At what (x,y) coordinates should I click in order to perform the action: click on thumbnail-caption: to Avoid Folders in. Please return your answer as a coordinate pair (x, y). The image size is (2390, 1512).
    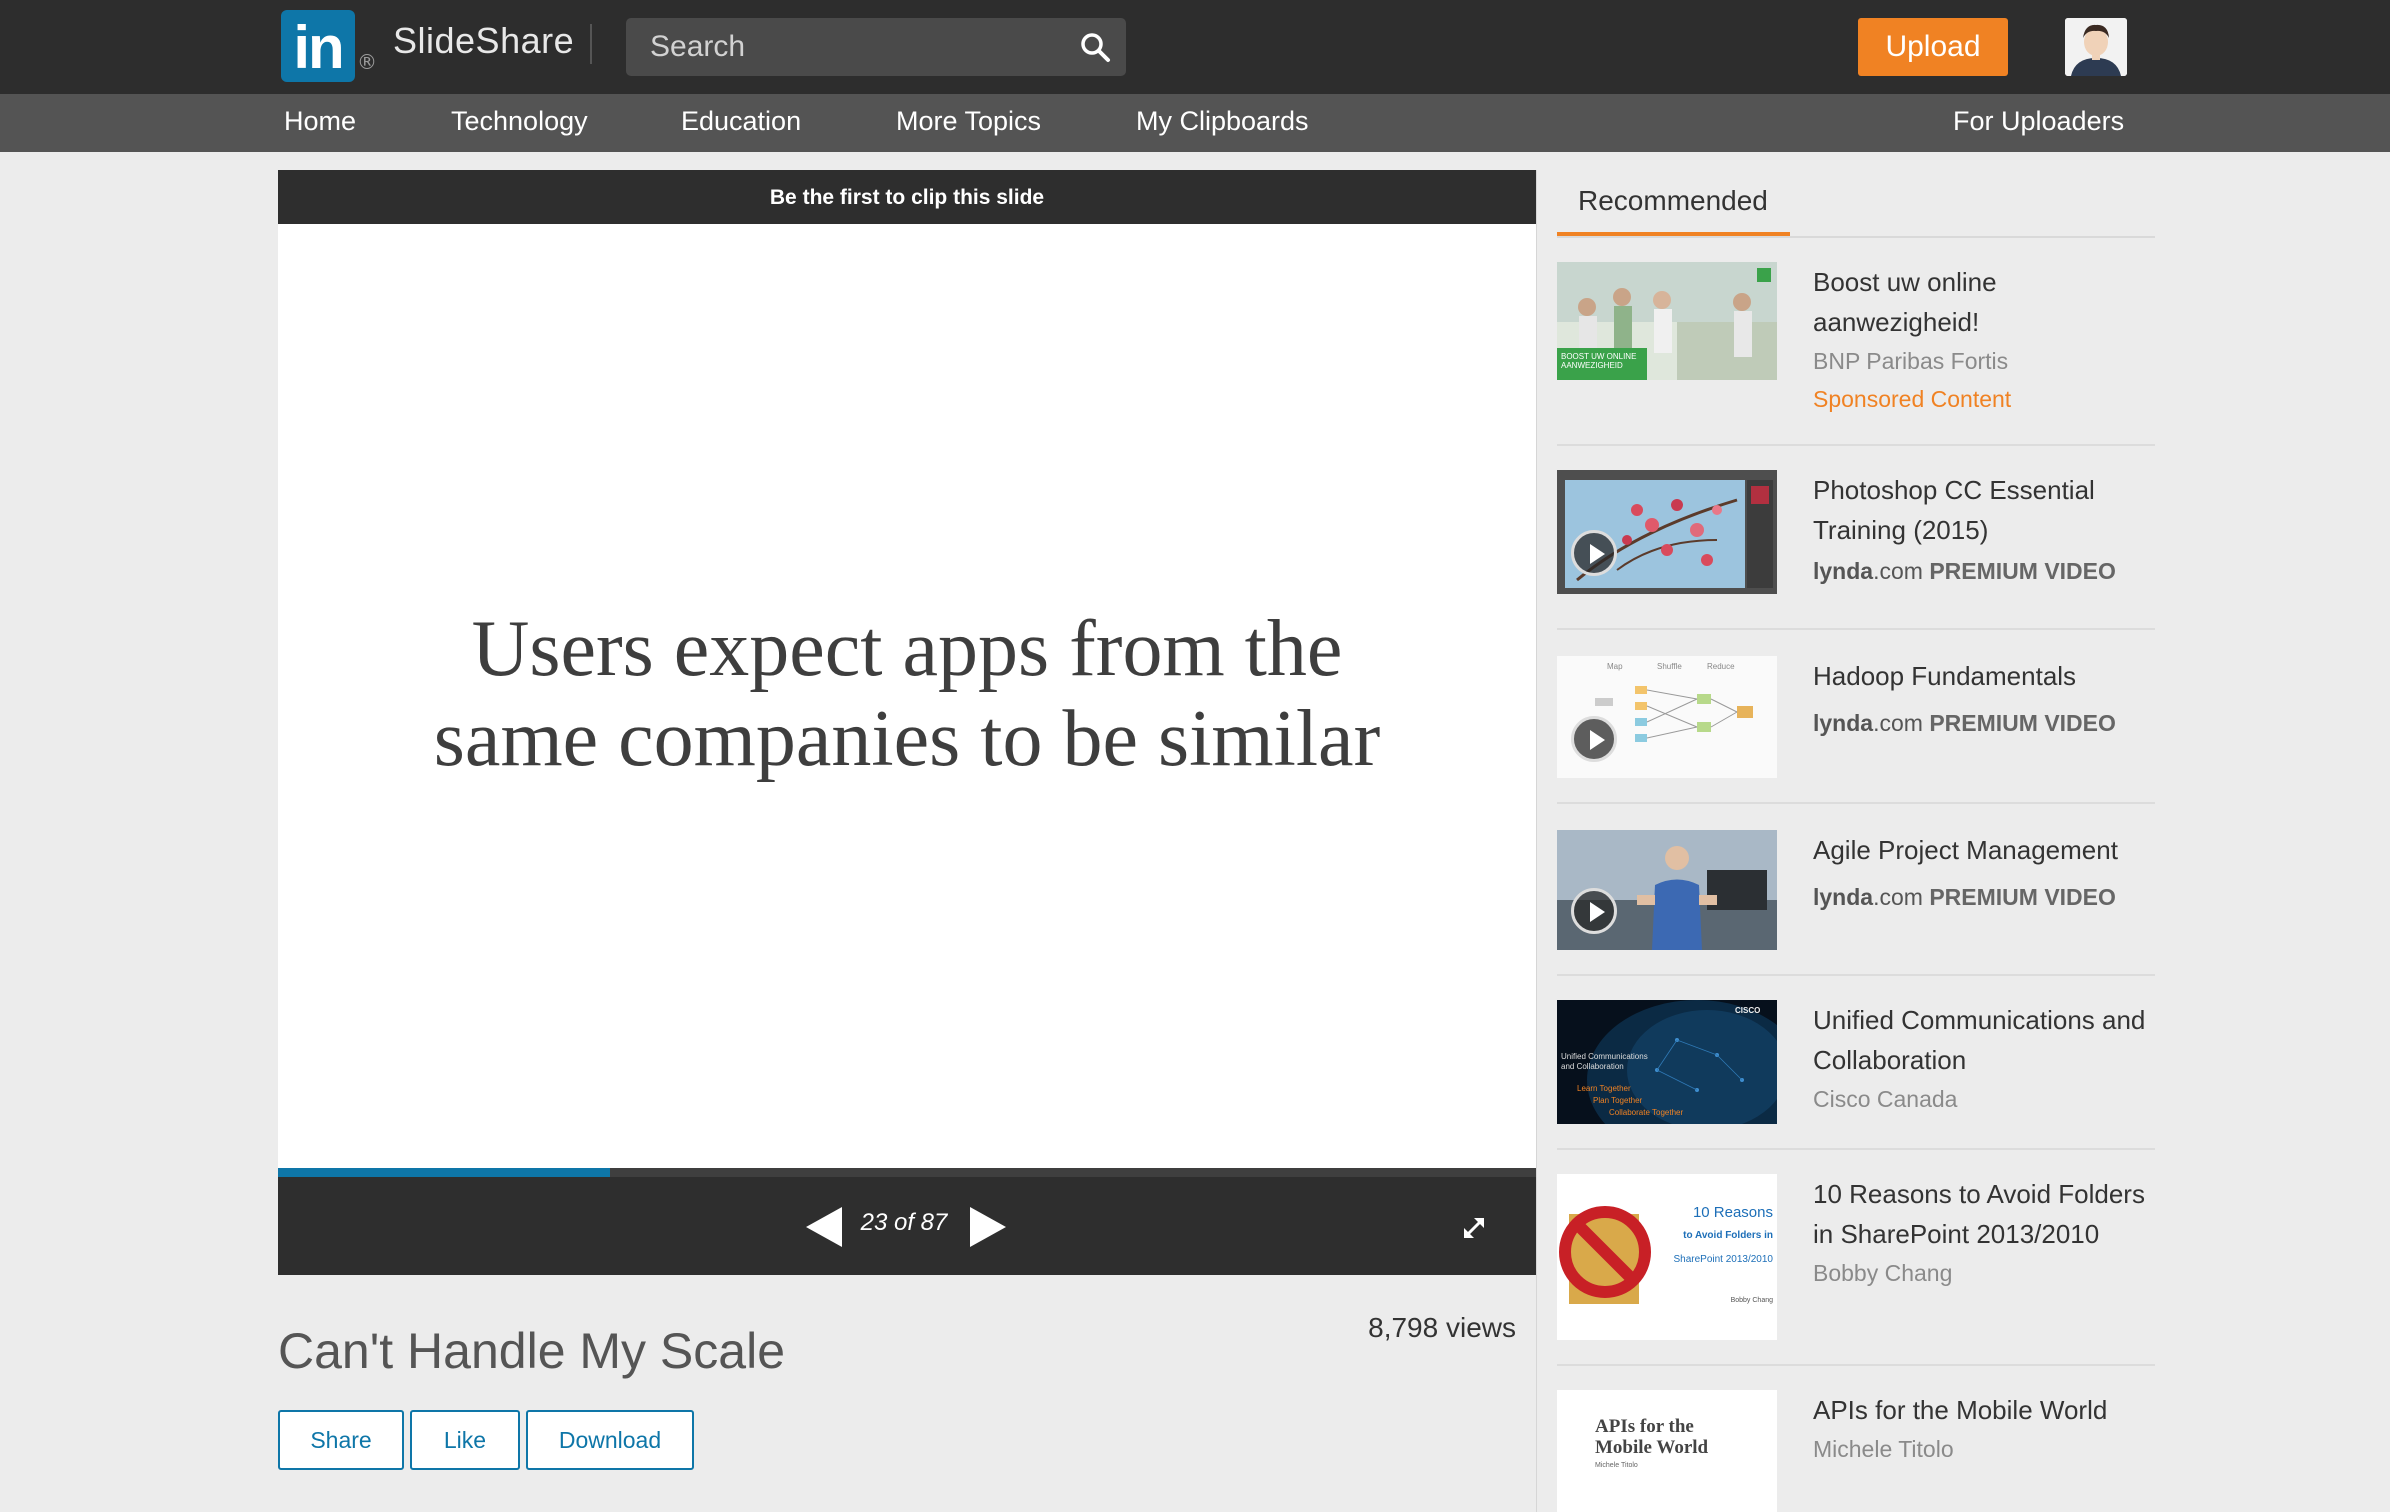
    Looking at the image, I should click on (1728, 1235).